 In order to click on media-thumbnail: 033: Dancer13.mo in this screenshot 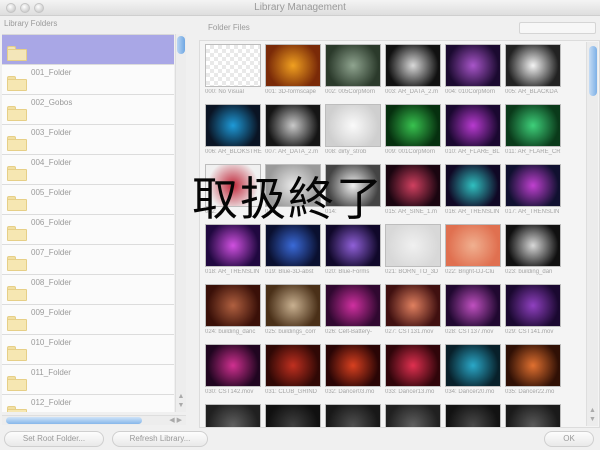, I will do `click(414, 372)`.